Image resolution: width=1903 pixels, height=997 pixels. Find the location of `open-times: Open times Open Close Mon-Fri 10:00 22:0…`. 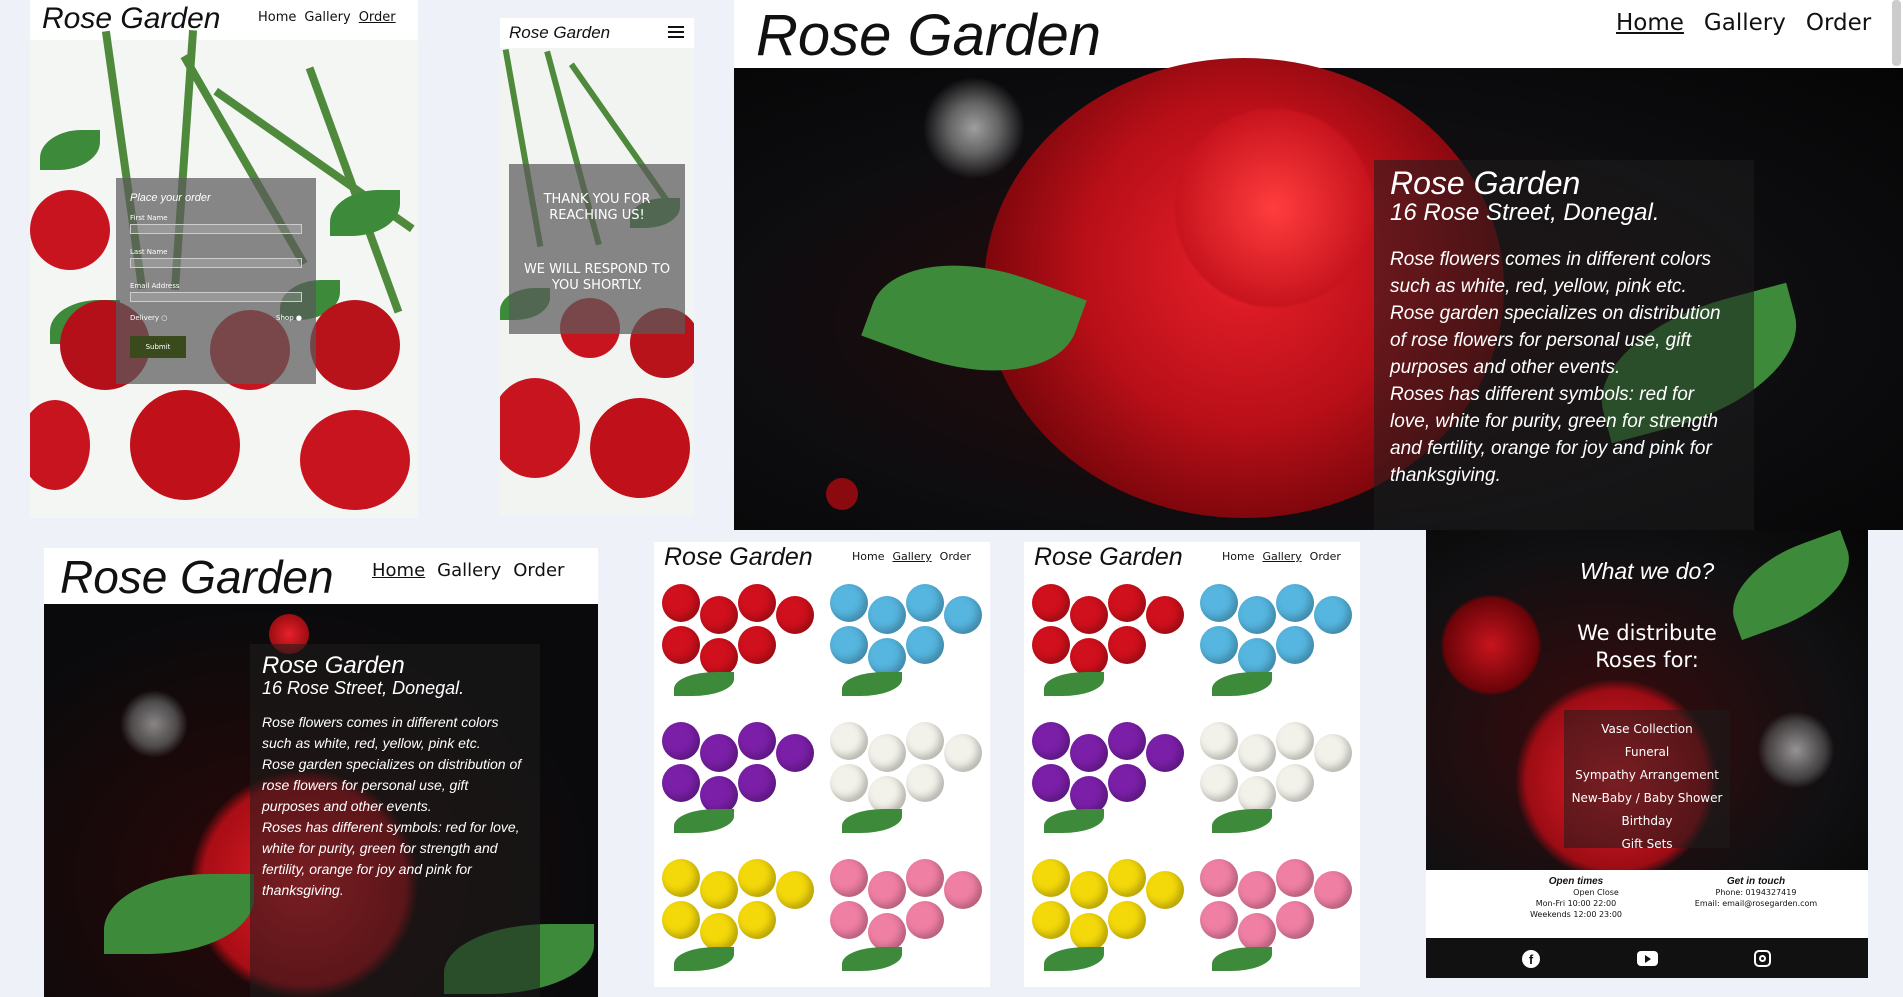

open-times: Open times Open Close Mon-Fri 10:00 22:0… is located at coordinates (1576, 898).